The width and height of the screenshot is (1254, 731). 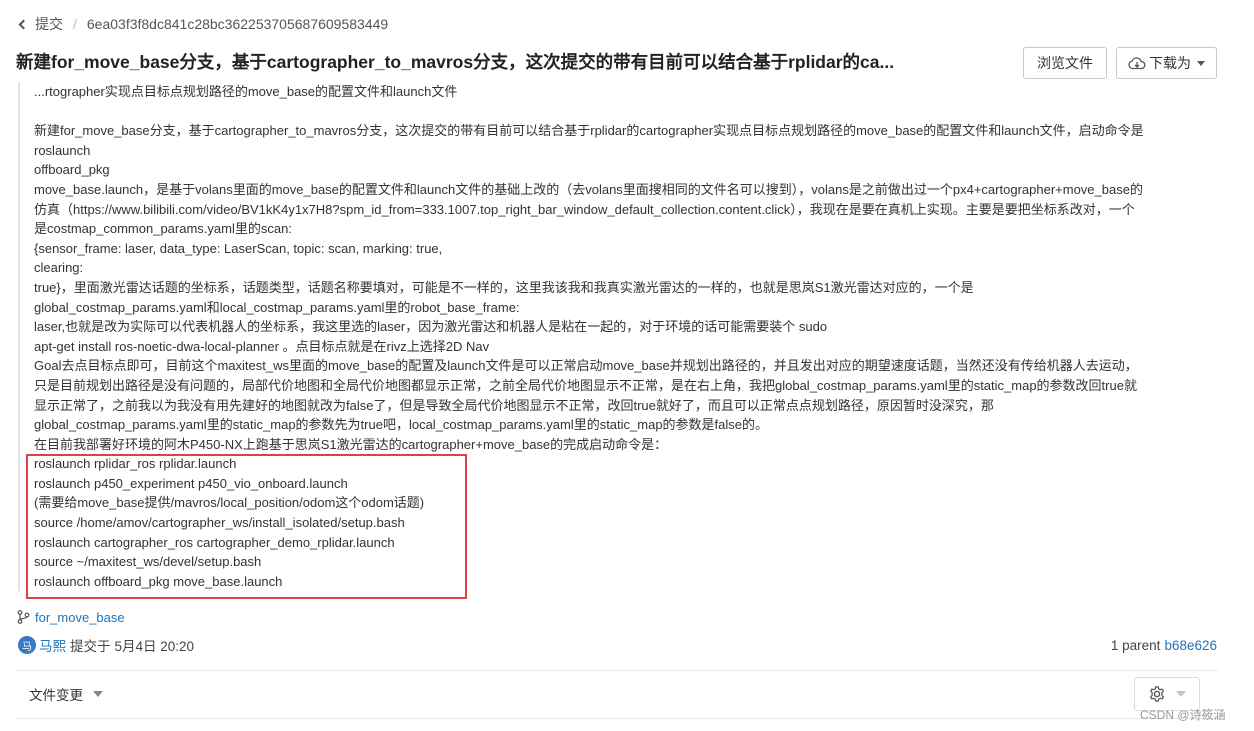 I want to click on browse-files-button: 浏览文件, so click(x=1065, y=63).